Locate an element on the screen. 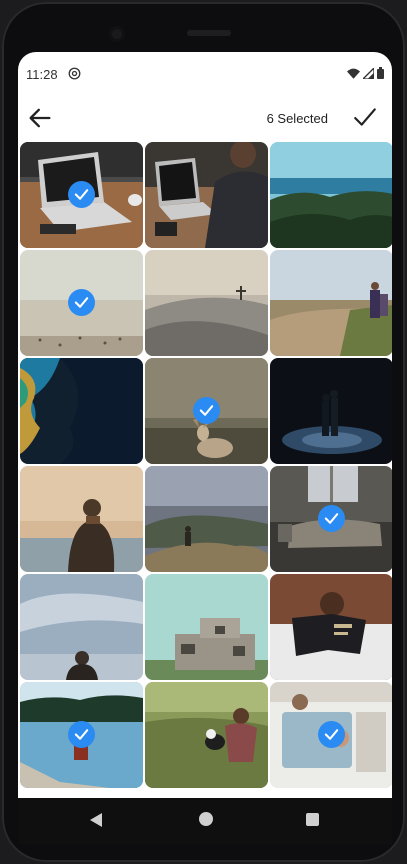 Image resolution: width=407 pixels, height=864 pixels. status-icons is located at coordinates (365, 73).